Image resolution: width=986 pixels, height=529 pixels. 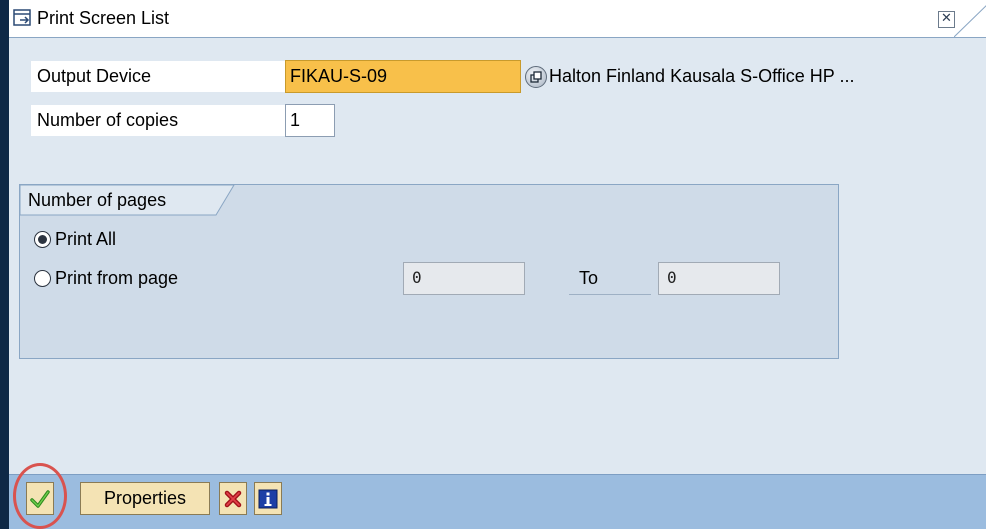 I want to click on close-icon: ✕, so click(x=946, y=19).